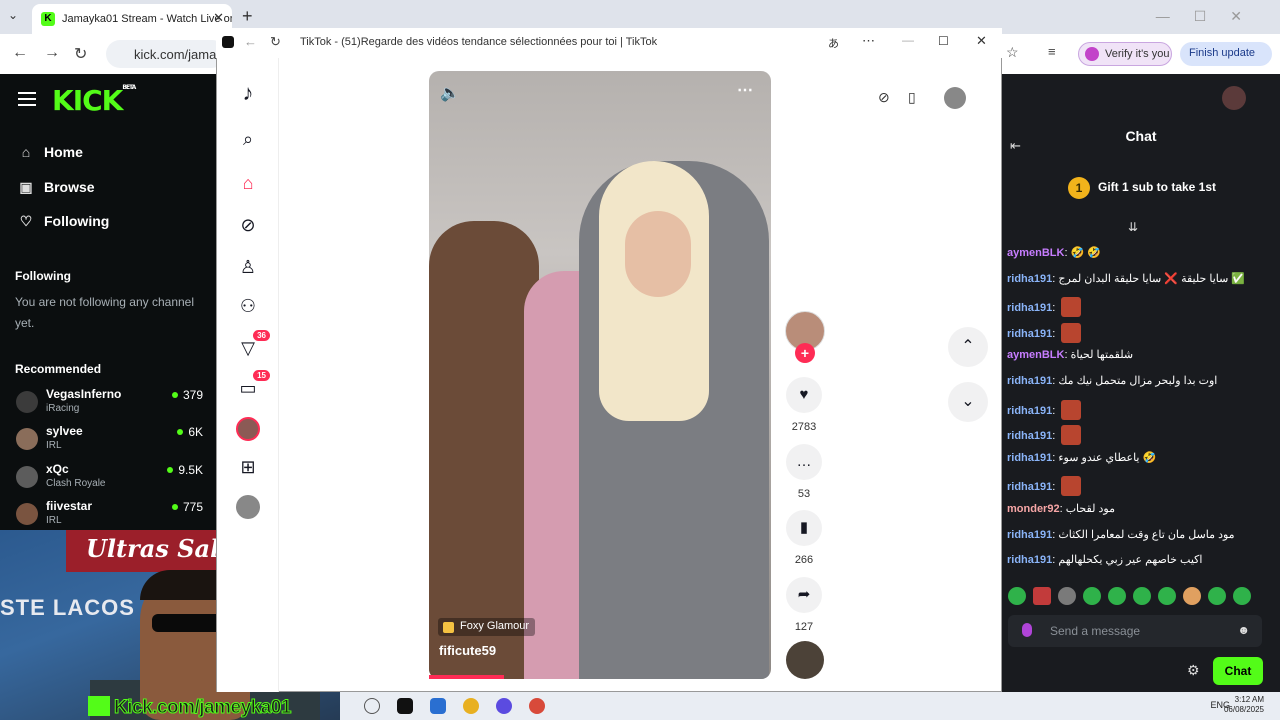 This screenshot has width=1280, height=720. I want to click on emoji-icon: ☻, so click(1243, 630).